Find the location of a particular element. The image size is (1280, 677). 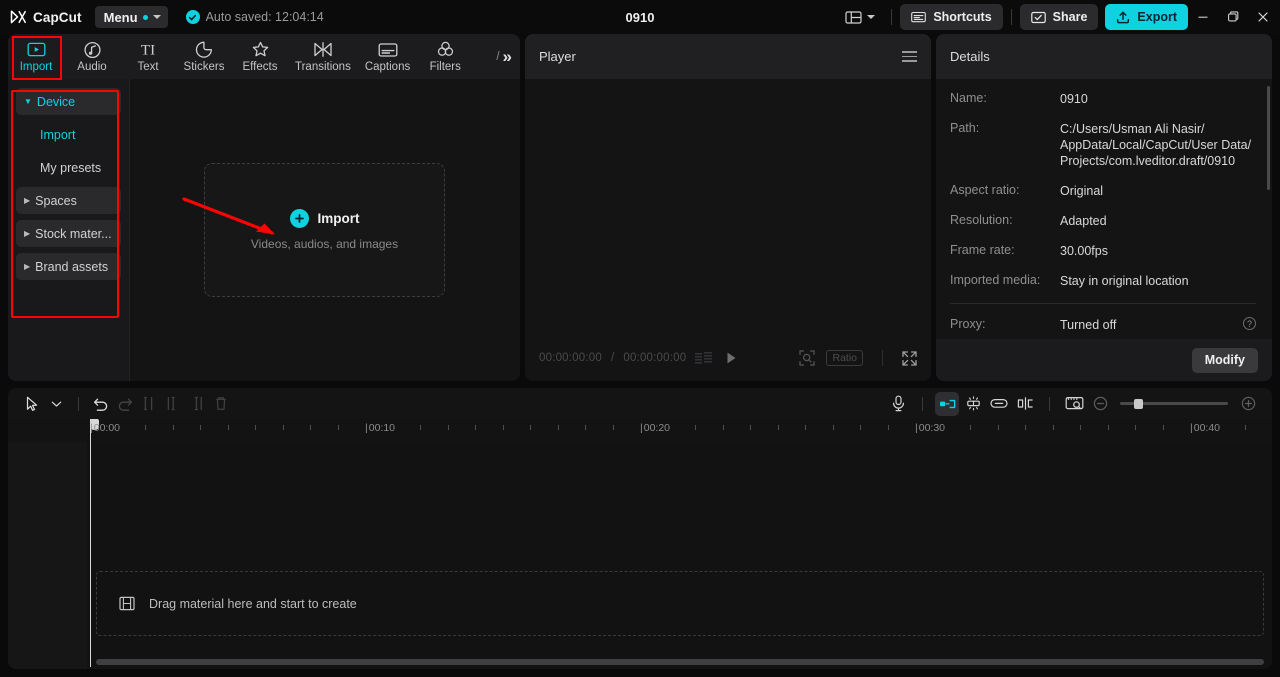

sidebar-item-device: ▼ Device is located at coordinates (68, 101).